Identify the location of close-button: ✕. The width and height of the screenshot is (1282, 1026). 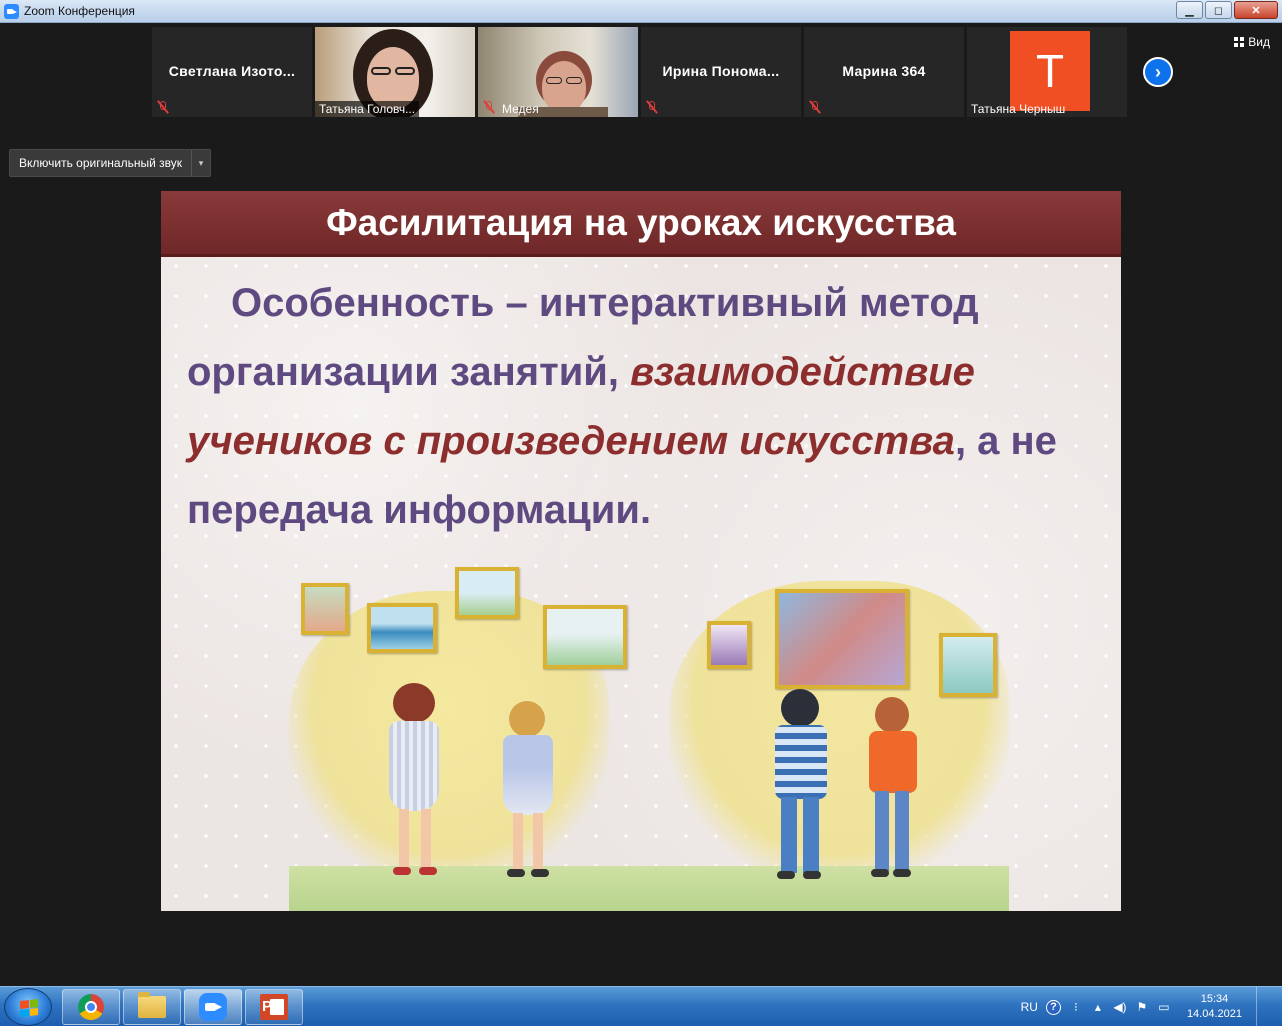
(1256, 10).